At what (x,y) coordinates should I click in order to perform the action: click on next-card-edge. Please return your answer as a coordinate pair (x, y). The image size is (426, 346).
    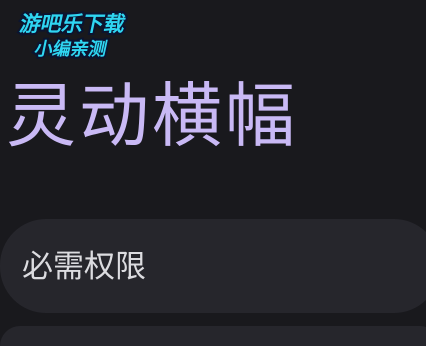
    Looking at the image, I should click on (213, 336).